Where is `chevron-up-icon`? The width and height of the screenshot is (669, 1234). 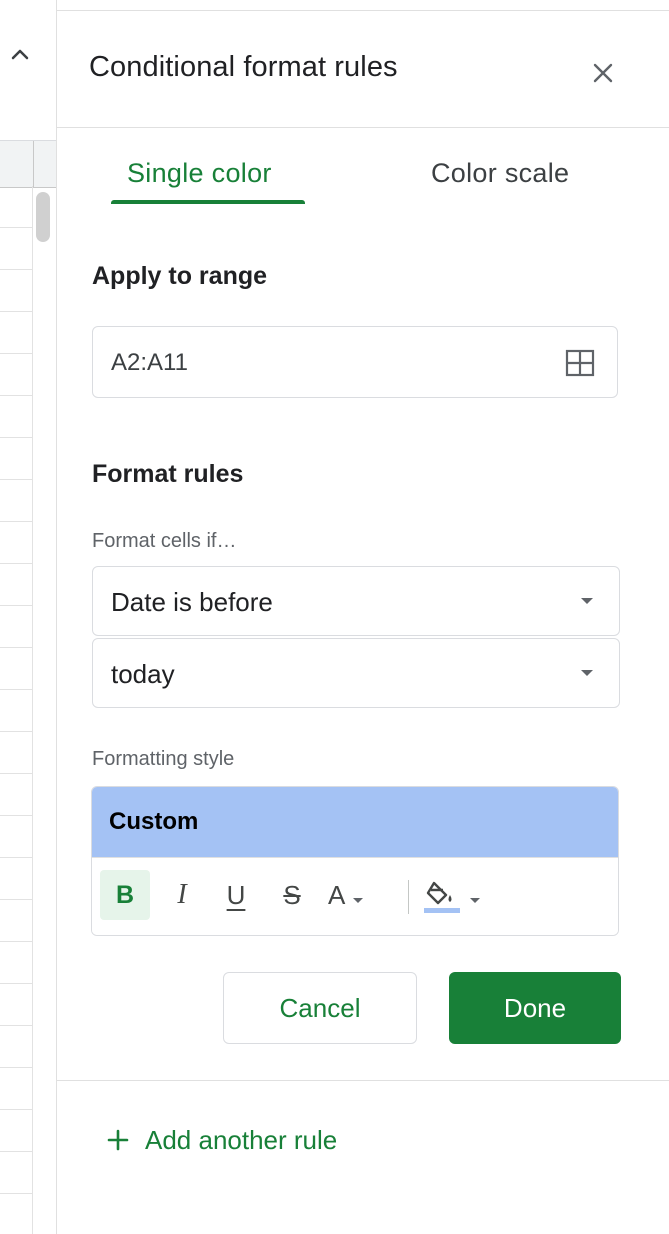
chevron-up-icon is located at coordinates (20, 54).